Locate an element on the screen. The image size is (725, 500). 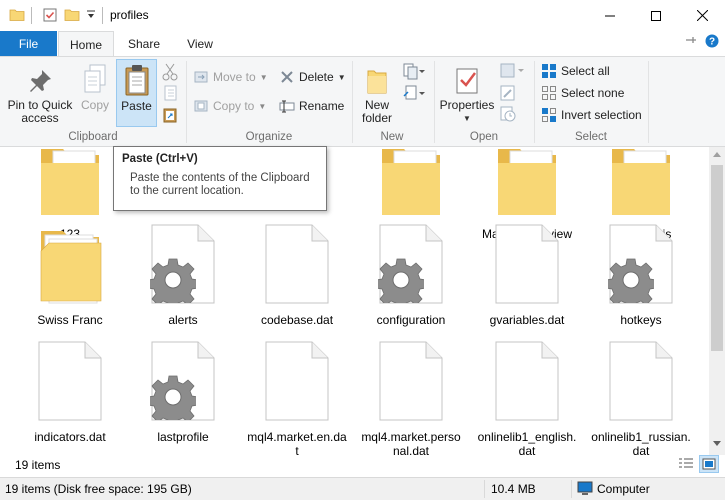
file-item: lastprofile is located at coordinates (183, 390).